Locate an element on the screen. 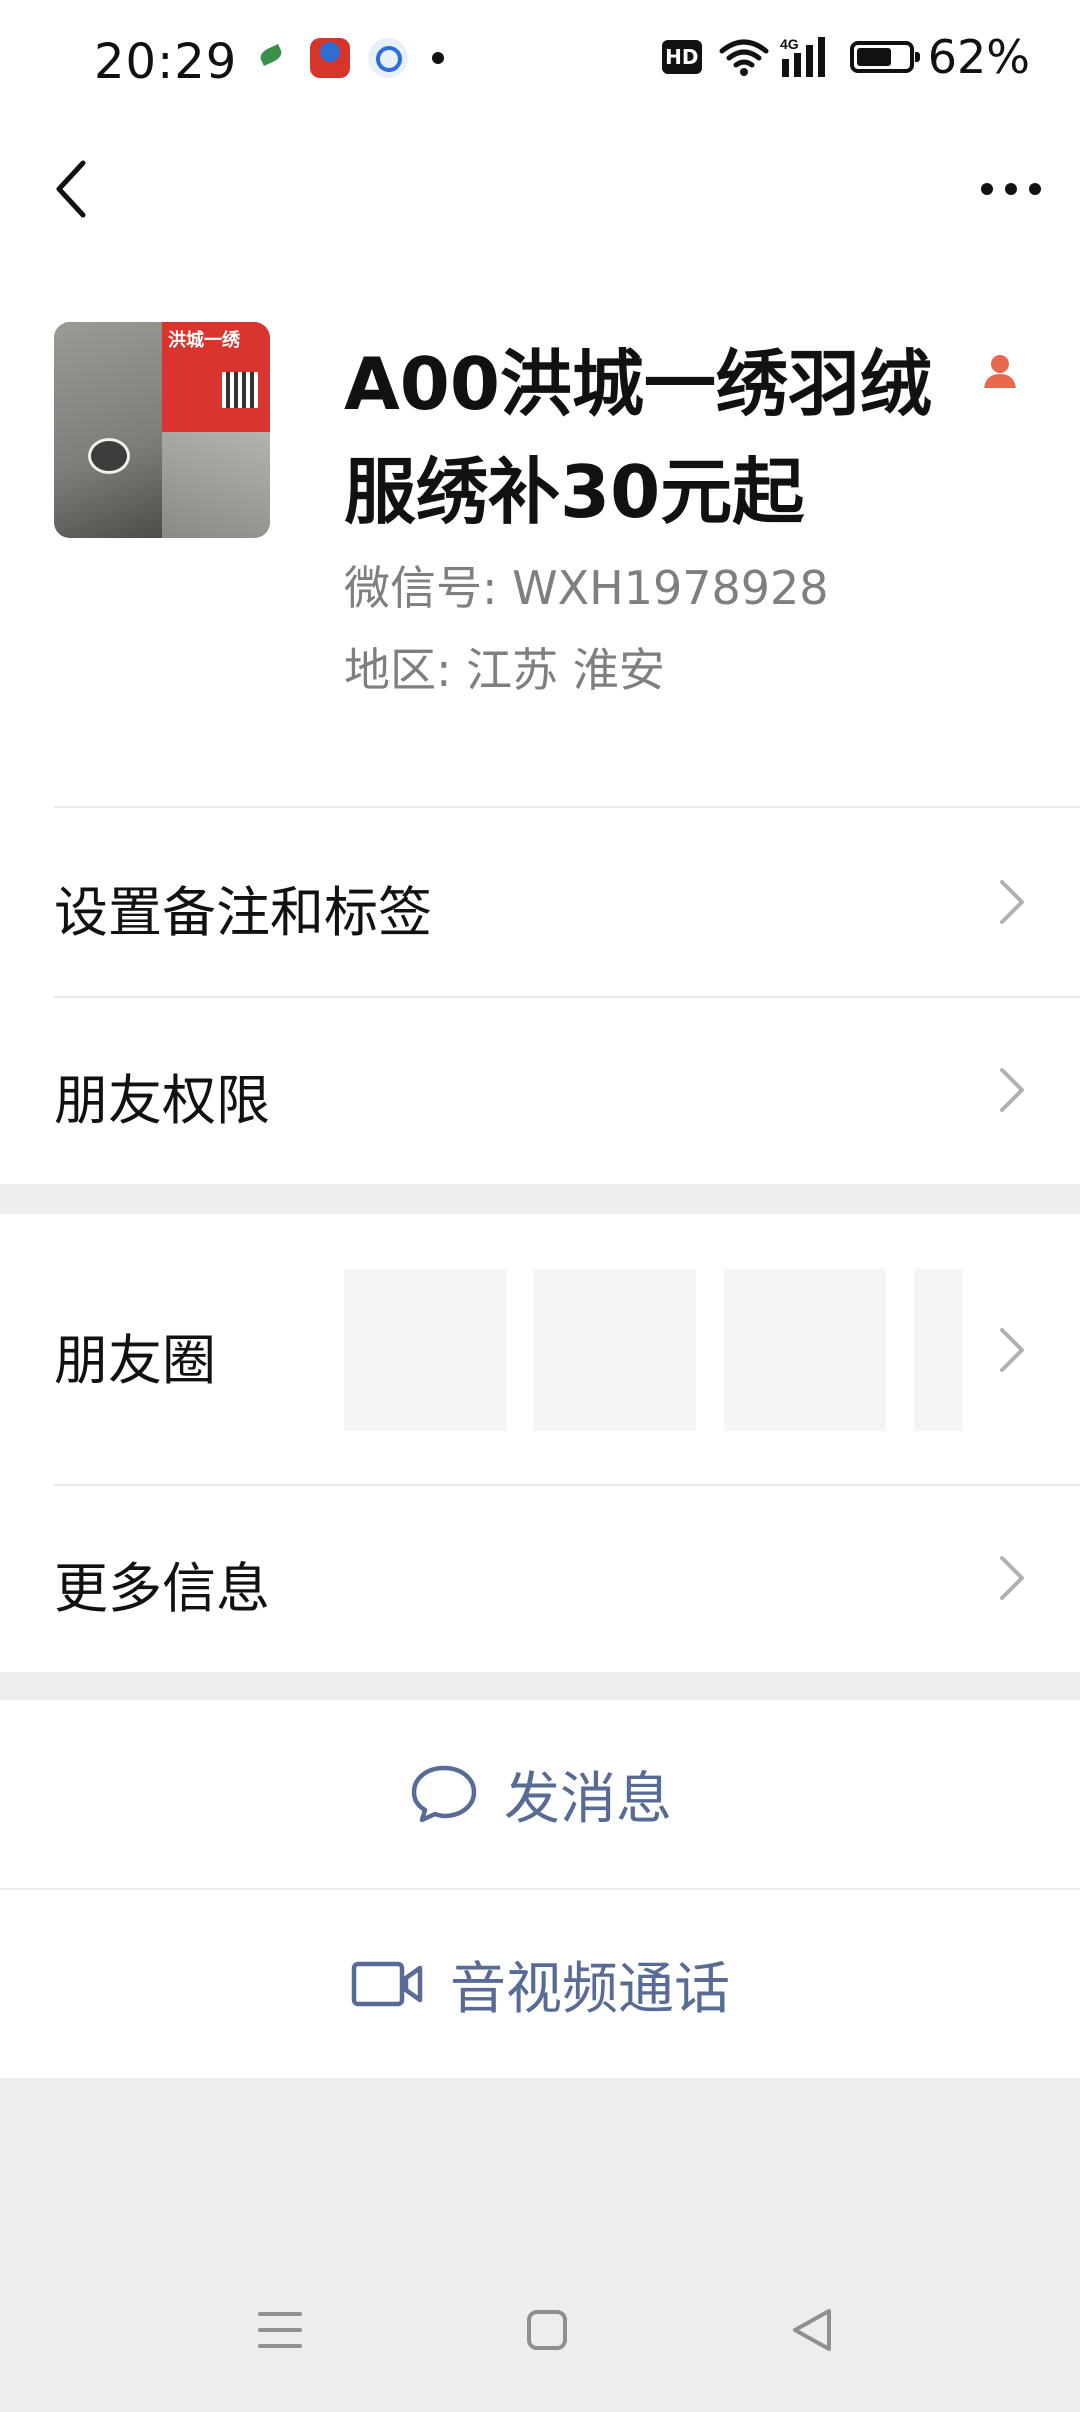 The image size is (1080, 2412). moments-item: 朋友圈 is located at coordinates (540, 1349).